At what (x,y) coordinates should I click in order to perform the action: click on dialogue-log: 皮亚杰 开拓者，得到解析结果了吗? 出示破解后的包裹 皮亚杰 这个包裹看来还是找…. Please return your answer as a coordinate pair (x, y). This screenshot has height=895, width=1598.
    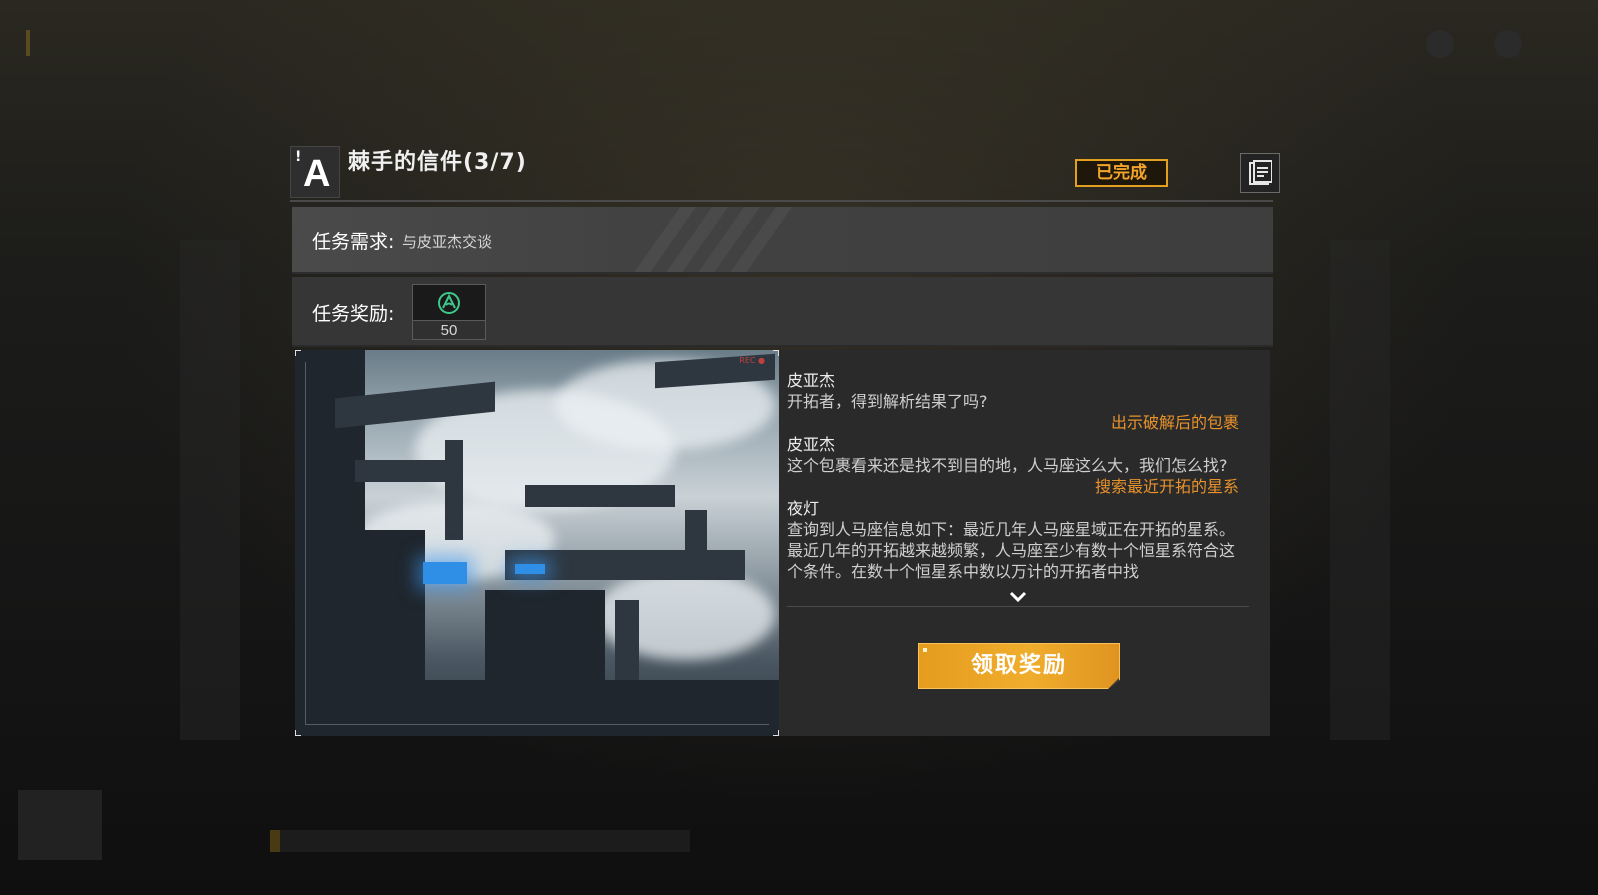
    Looking at the image, I should click on (1018, 488).